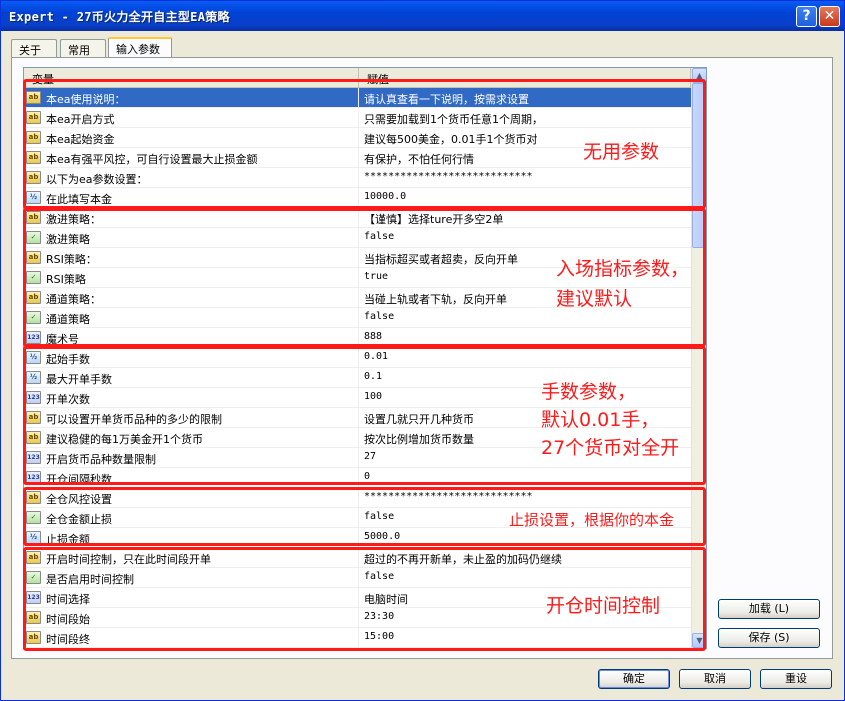 This screenshot has width=845, height=701. Describe the element at coordinates (191, 118) in the screenshot. I see `parameter-name: 本ea开启方式` at that location.